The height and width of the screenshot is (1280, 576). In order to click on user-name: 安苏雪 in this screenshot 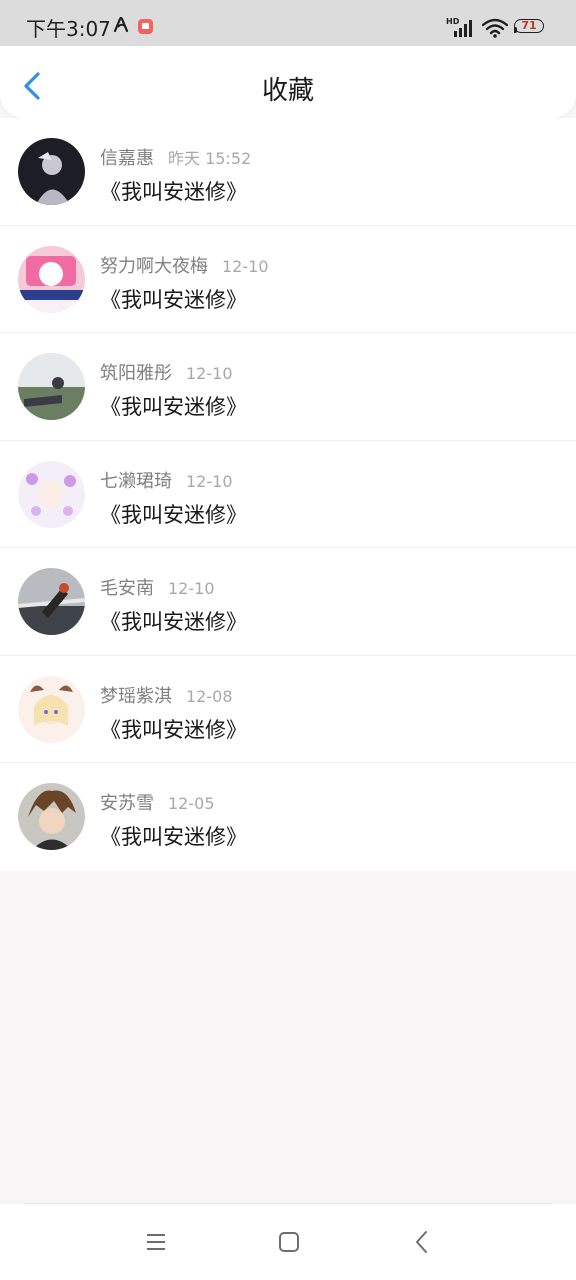, I will do `click(127, 803)`.